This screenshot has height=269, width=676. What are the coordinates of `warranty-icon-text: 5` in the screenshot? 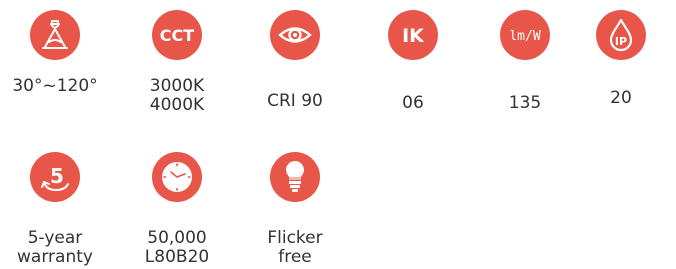 It's located at (57, 176).